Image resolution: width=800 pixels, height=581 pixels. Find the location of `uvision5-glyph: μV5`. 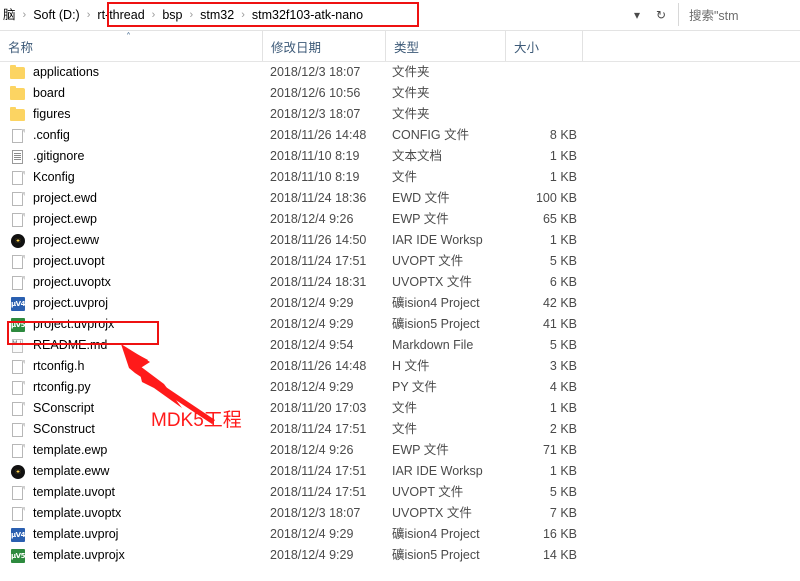

uvision5-glyph: μV5 is located at coordinates (18, 555).